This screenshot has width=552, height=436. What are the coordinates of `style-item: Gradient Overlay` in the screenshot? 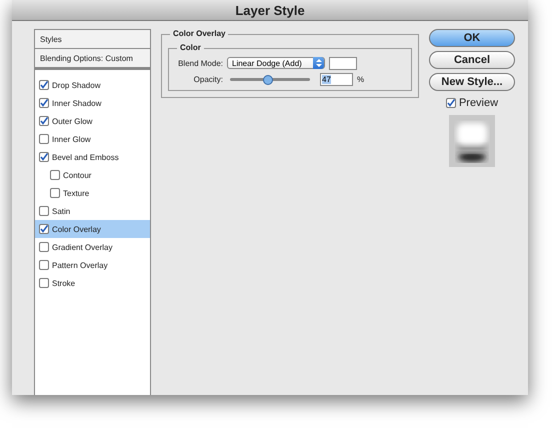 It's located at (92, 247).